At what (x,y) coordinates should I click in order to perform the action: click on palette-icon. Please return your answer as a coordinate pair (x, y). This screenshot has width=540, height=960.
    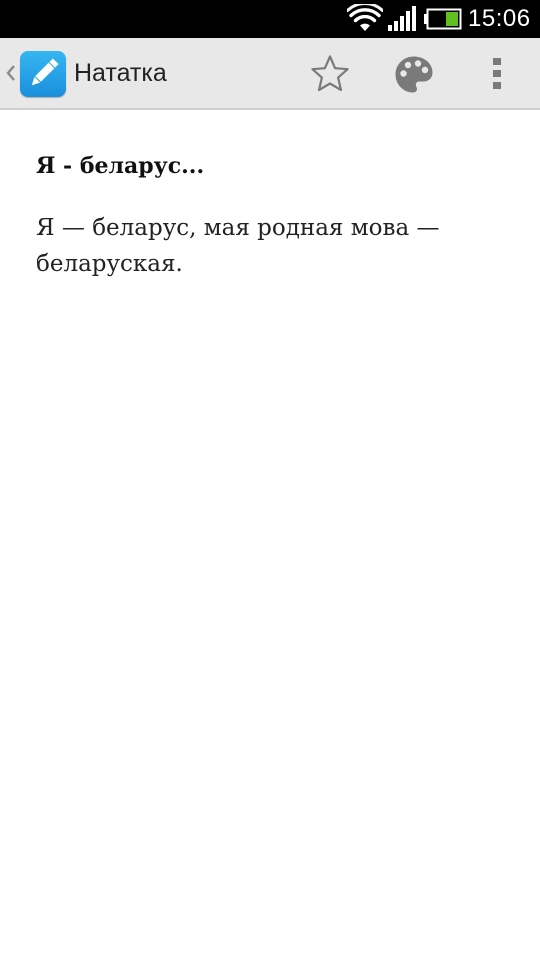
    Looking at the image, I should click on (414, 74).